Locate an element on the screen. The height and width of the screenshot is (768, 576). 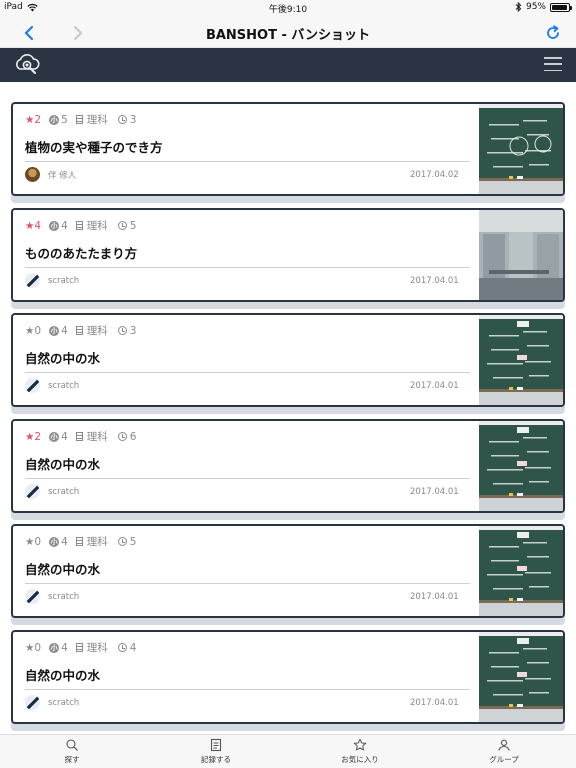
post-card: ★2 小 5 理科 3 植物の実や種子のでき方伴 修人 2017.04.02 is located at coordinates (288, 152).